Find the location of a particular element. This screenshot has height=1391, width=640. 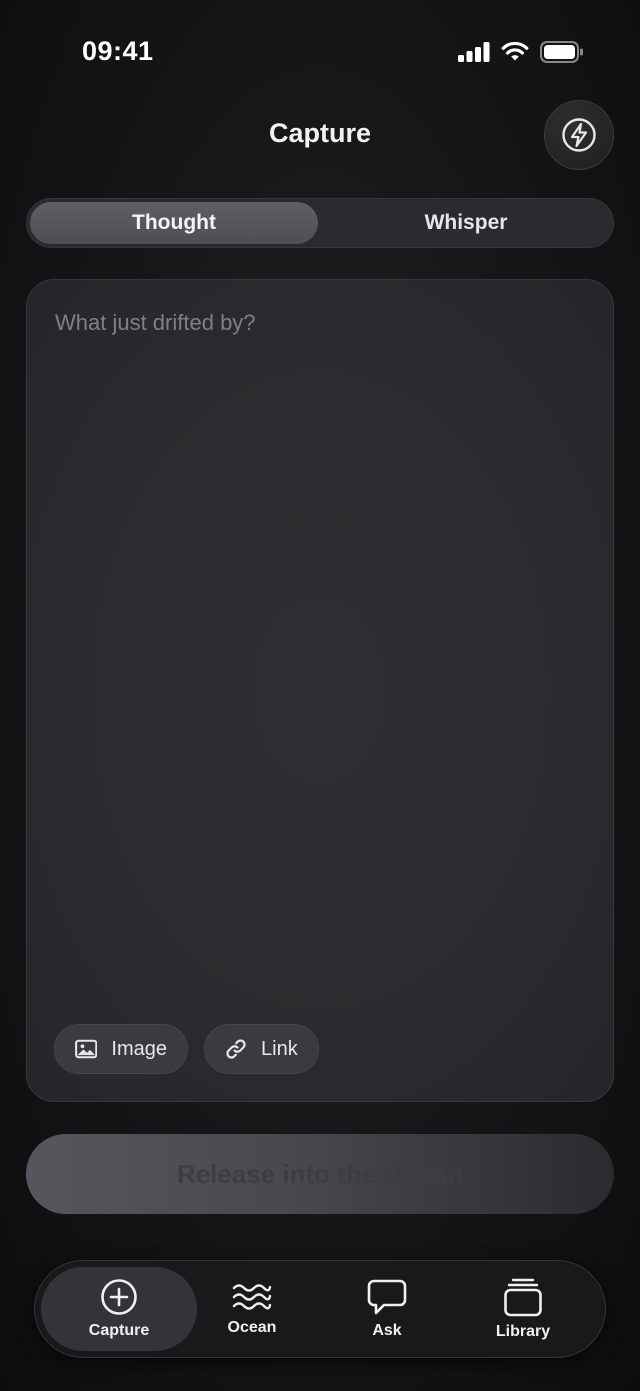

tab-ocean-label: Ocean is located at coordinates (252, 1327).